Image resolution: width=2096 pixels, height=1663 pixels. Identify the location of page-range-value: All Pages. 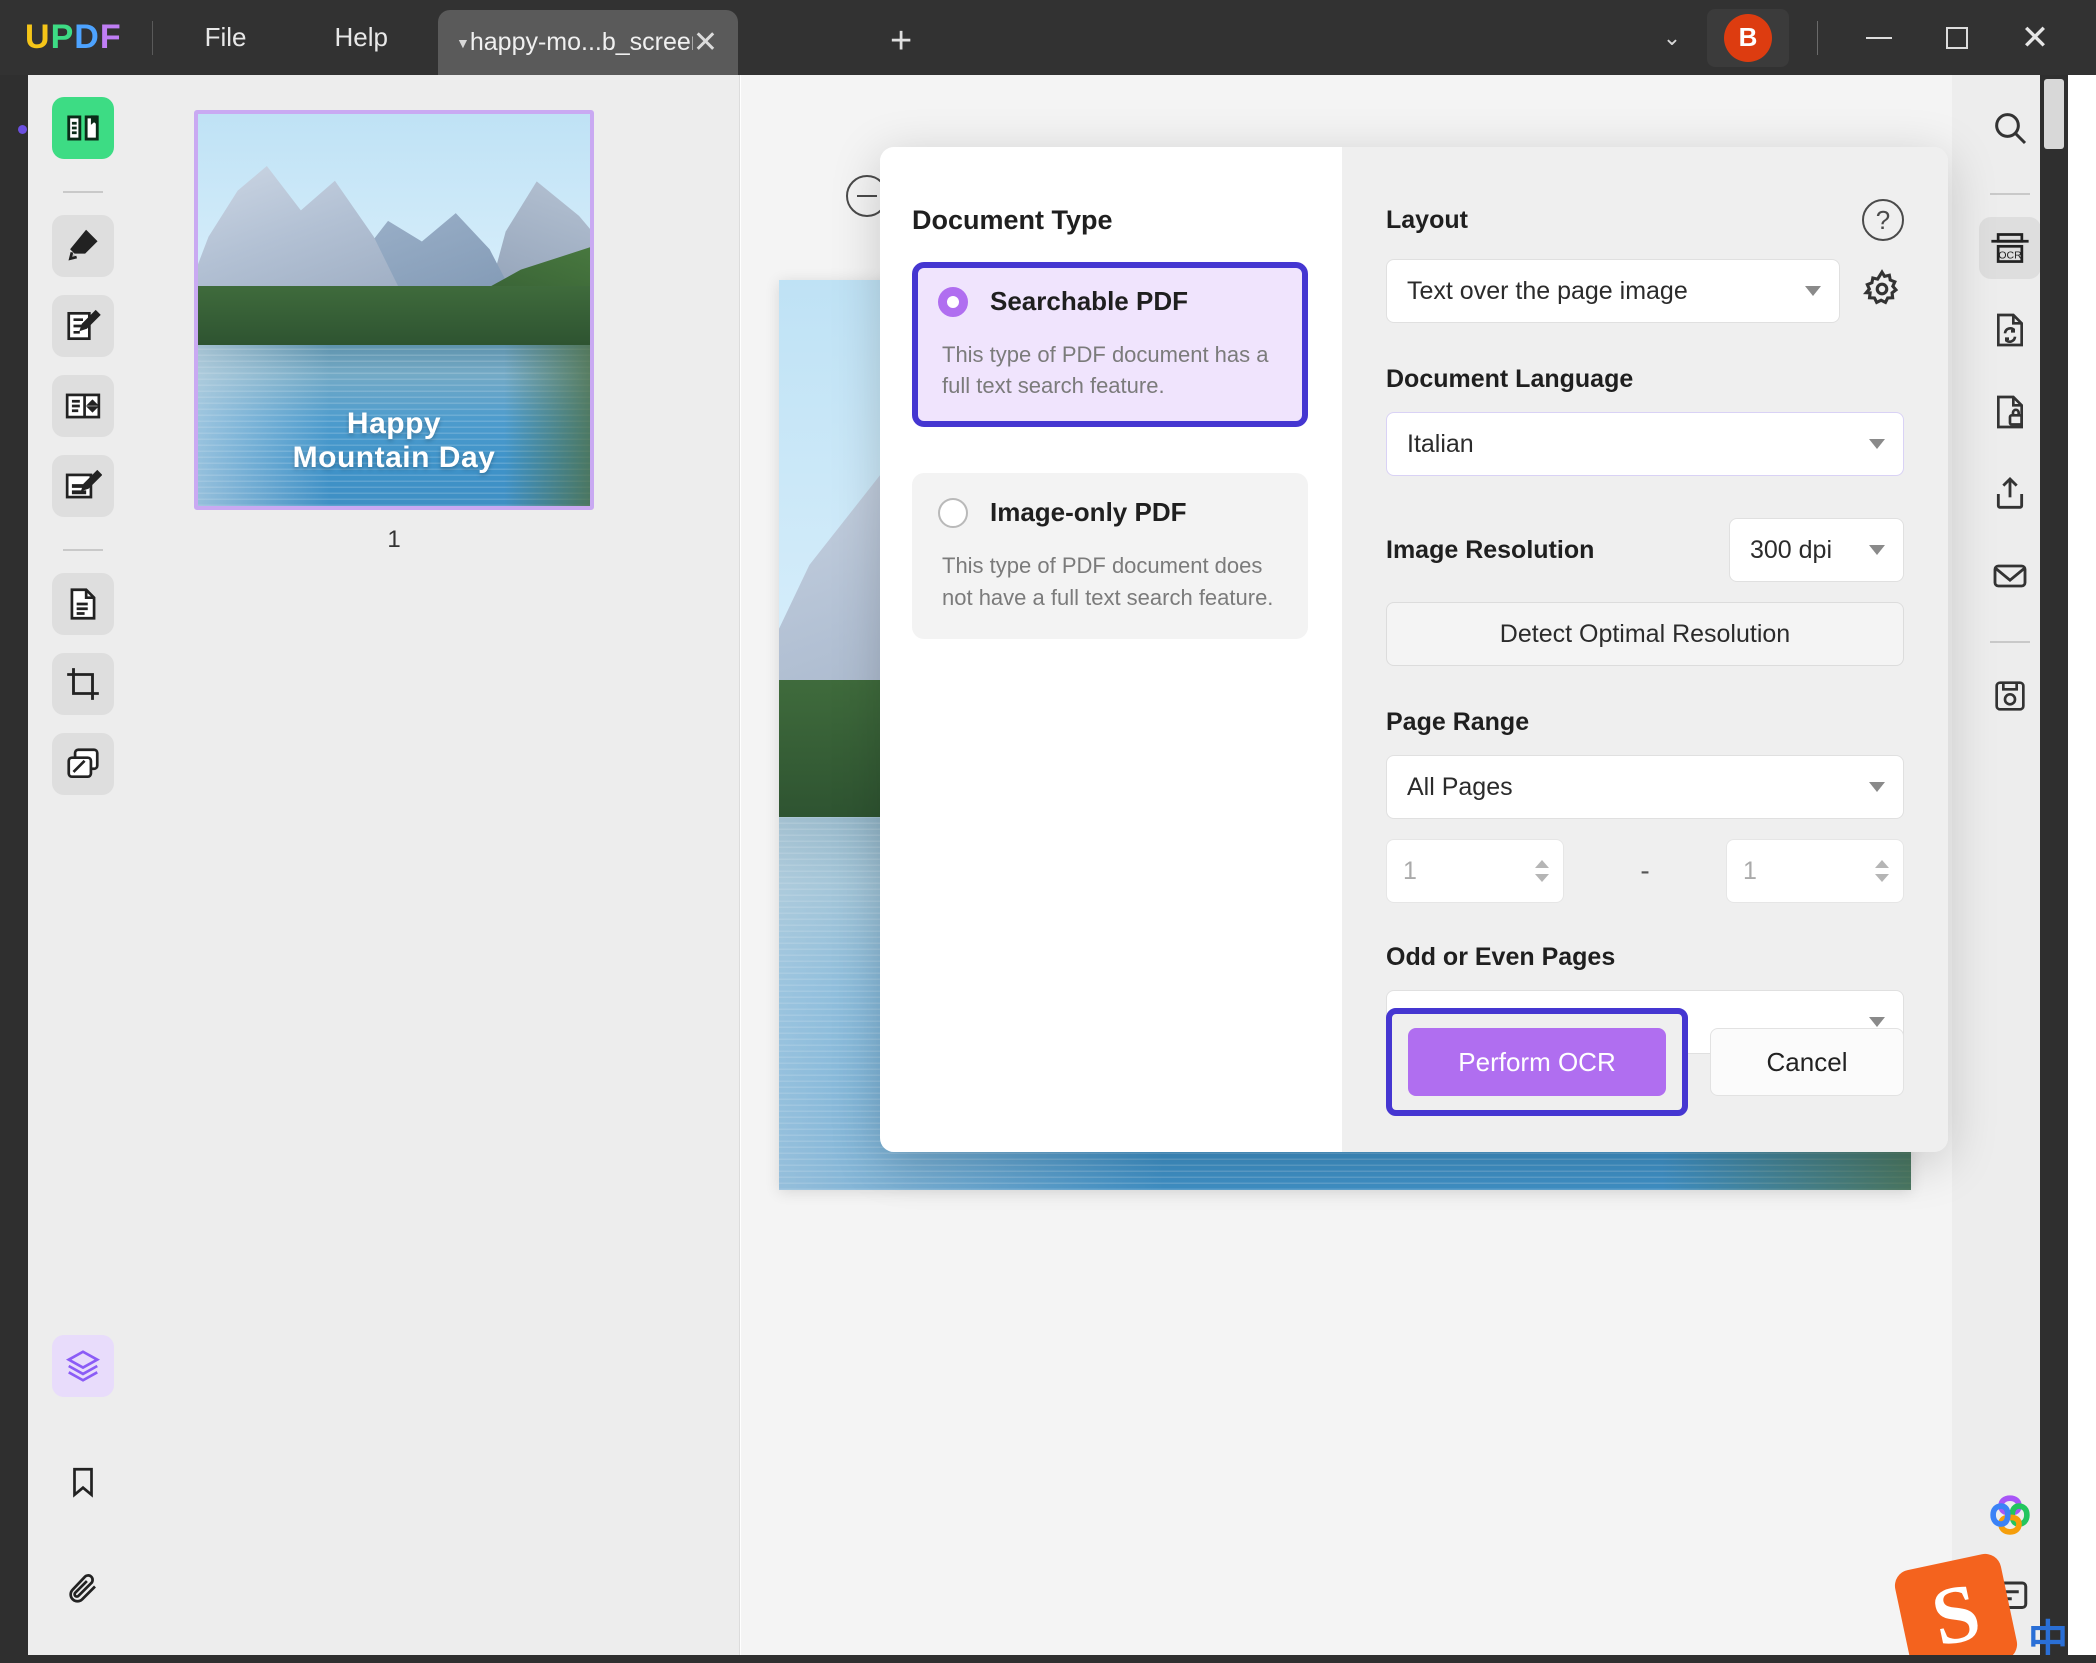
(1460, 786).